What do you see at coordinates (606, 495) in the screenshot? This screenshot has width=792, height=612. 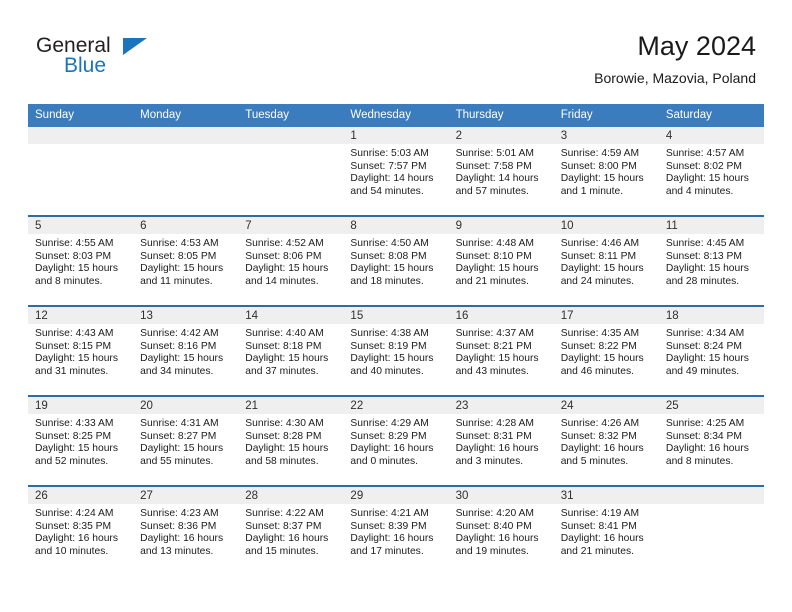 I see `day-number: 31` at bounding box center [606, 495].